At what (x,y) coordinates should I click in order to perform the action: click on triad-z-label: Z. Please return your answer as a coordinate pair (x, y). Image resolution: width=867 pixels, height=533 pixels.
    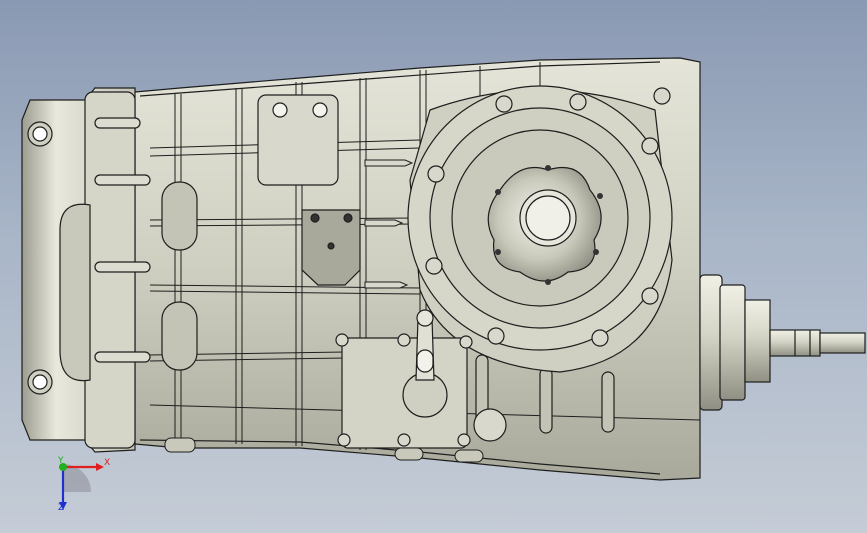
    Looking at the image, I should click on (61, 508).